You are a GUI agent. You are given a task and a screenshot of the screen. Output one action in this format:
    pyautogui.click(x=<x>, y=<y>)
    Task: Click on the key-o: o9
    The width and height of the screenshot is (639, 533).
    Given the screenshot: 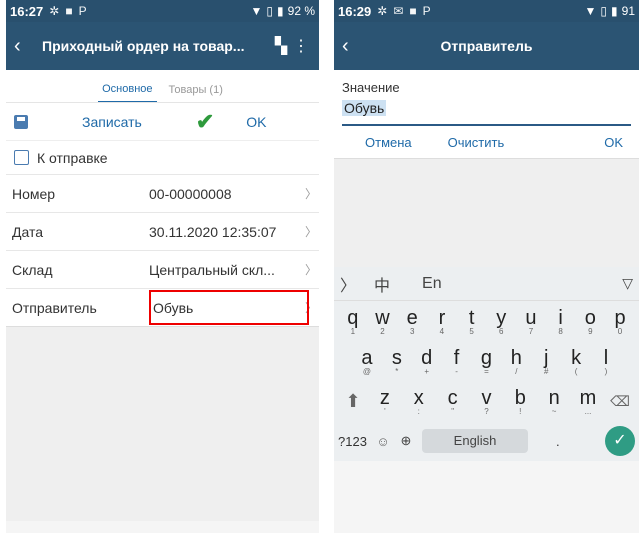 What is the action you would take?
    pyautogui.click(x=590, y=321)
    